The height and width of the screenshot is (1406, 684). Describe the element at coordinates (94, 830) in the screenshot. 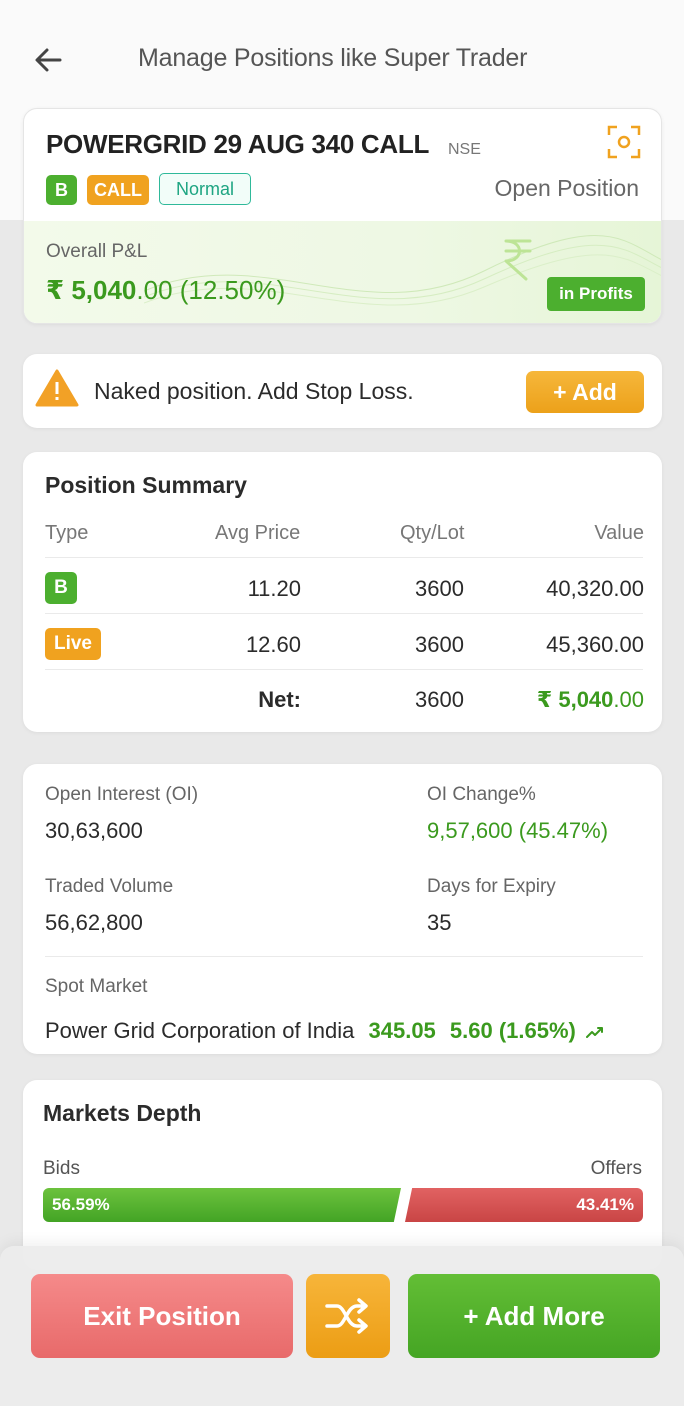

I see `oi-value: 30,63,600` at that location.